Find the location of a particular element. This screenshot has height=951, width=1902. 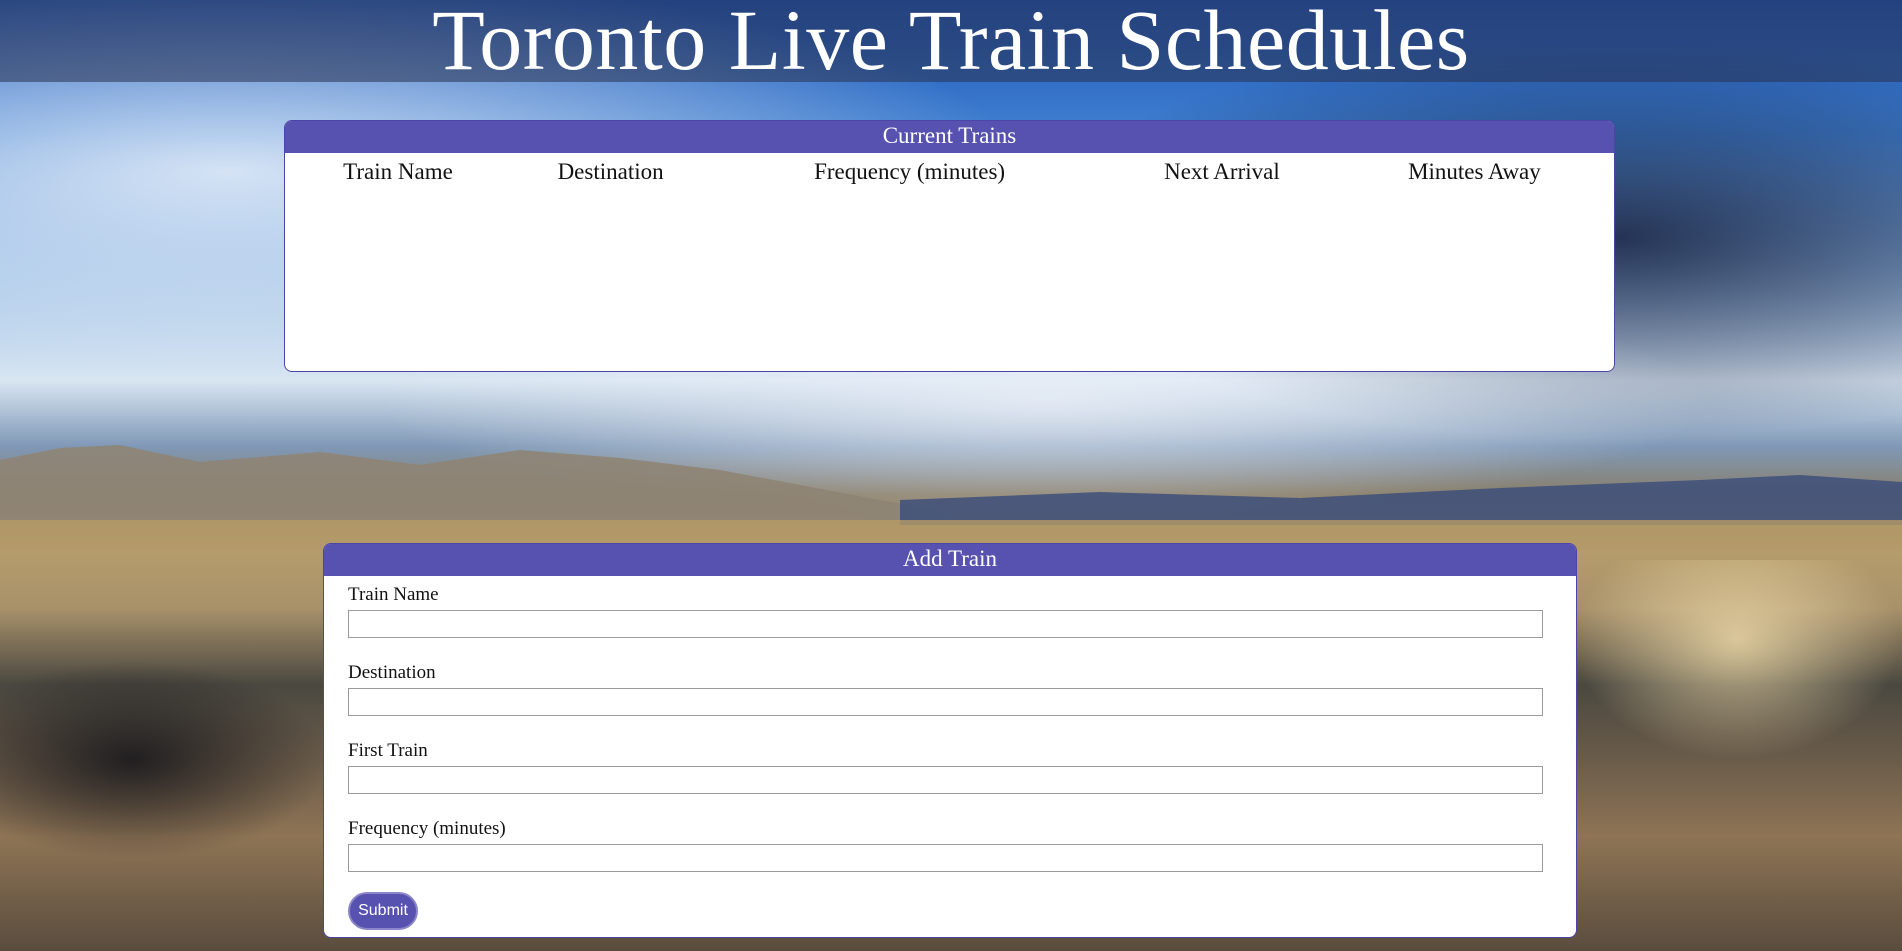

destination-label: Destination is located at coordinates (392, 672).